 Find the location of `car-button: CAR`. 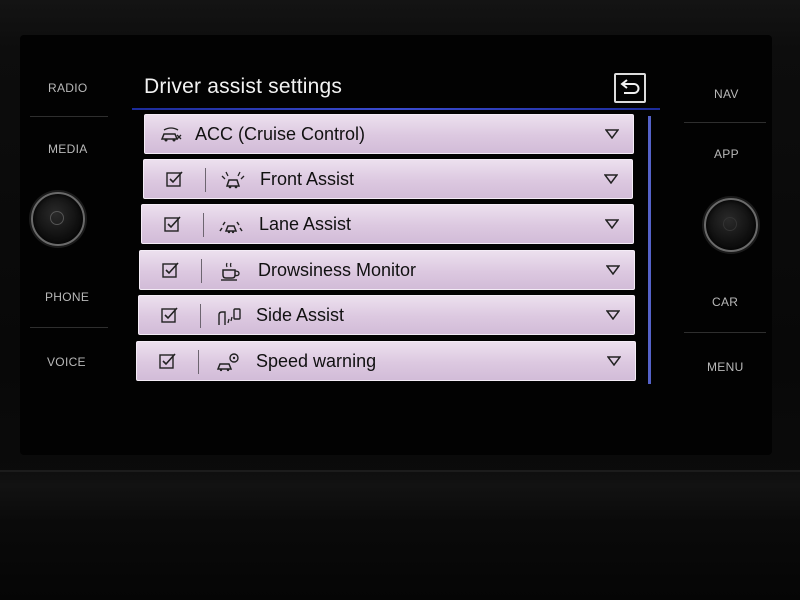

car-button: CAR is located at coordinates (725, 302).